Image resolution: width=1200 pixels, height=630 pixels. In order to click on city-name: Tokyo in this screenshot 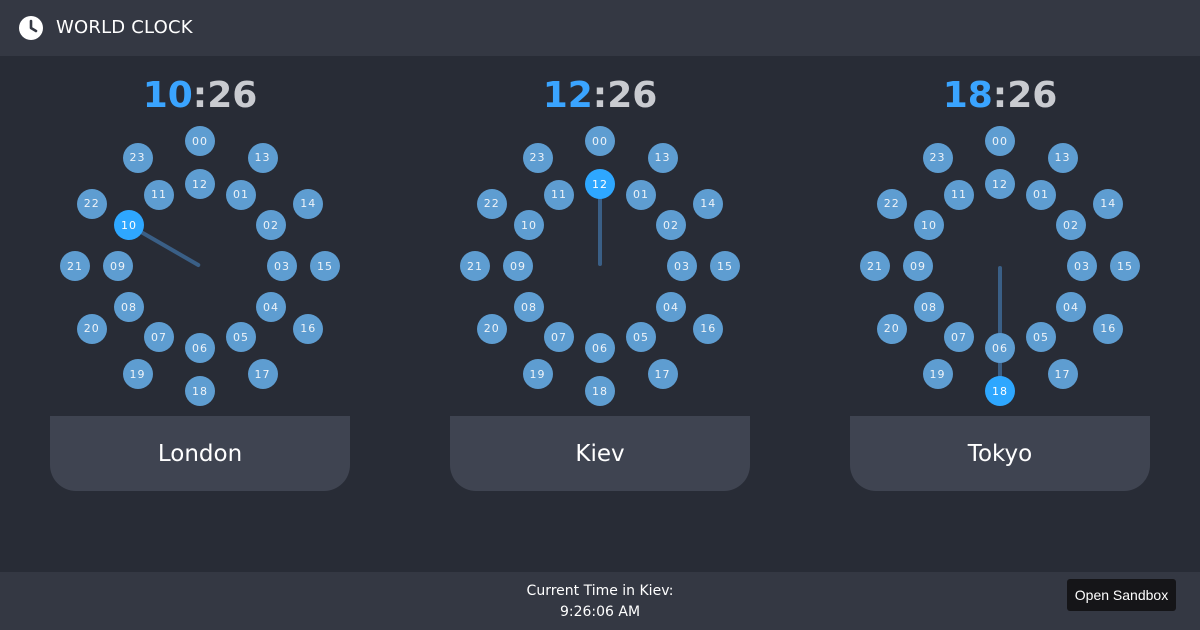, I will do `click(1000, 453)`.